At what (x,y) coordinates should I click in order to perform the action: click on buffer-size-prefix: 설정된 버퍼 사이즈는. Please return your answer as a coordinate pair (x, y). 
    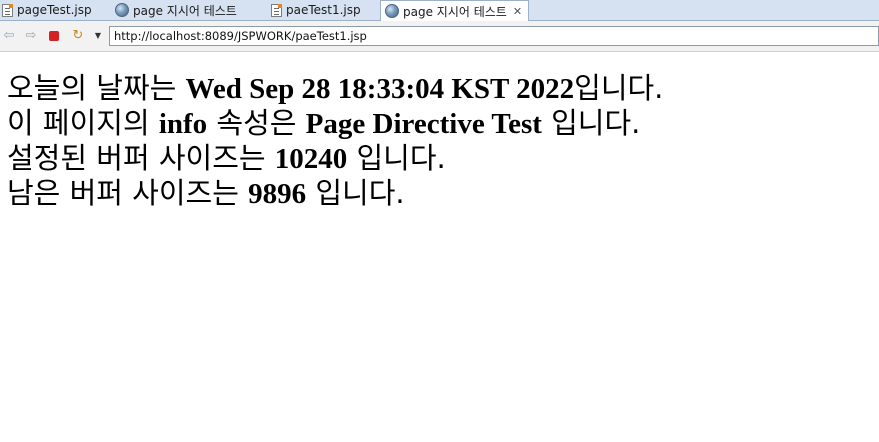
    Looking at the image, I should click on (141, 158).